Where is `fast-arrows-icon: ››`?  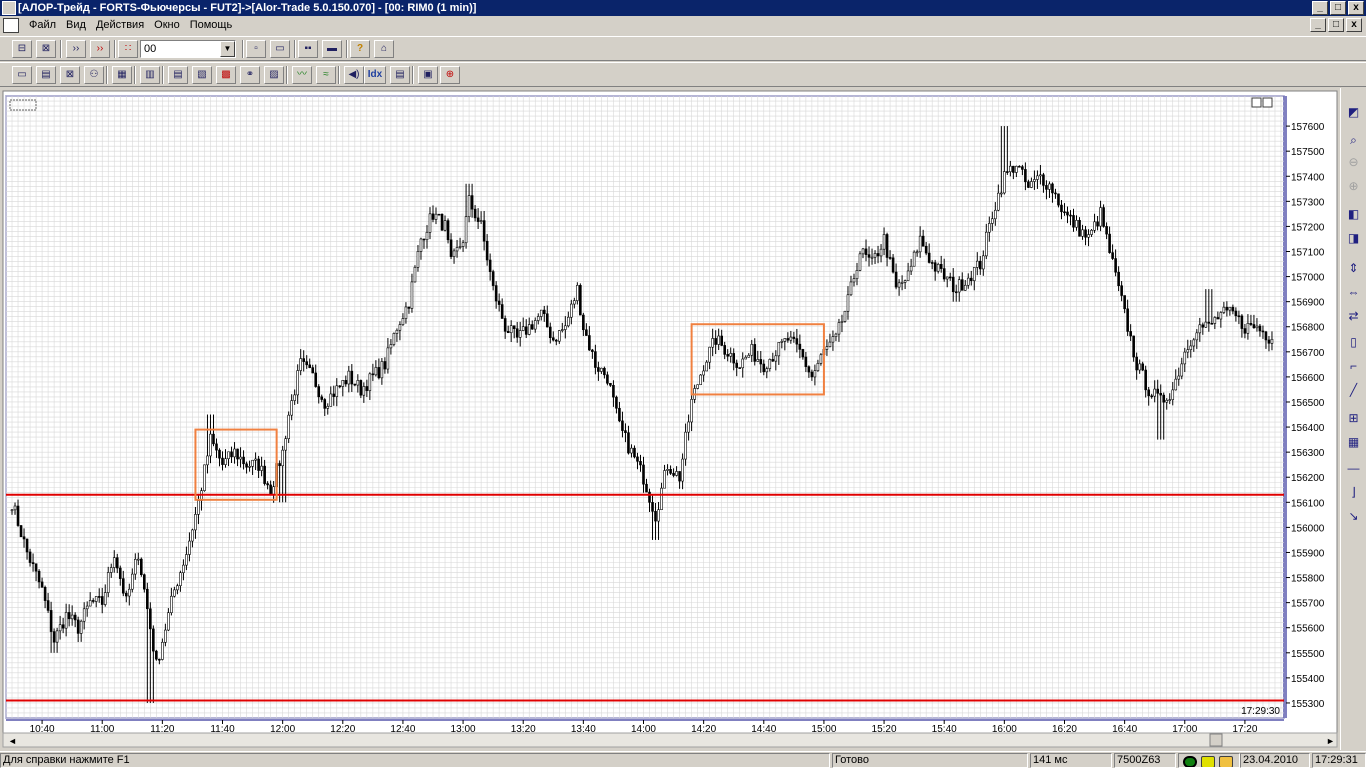 fast-arrows-icon: ›› is located at coordinates (100, 49).